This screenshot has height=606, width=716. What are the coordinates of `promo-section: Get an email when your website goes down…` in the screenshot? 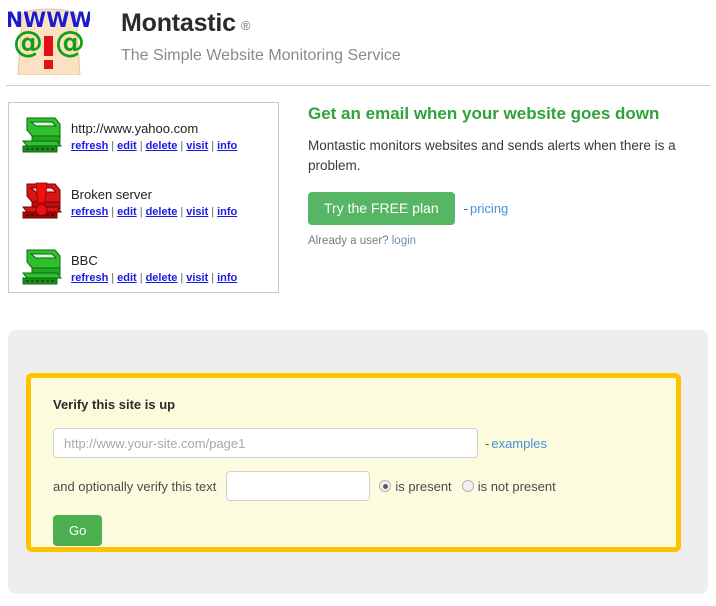 It's located at (505, 175).